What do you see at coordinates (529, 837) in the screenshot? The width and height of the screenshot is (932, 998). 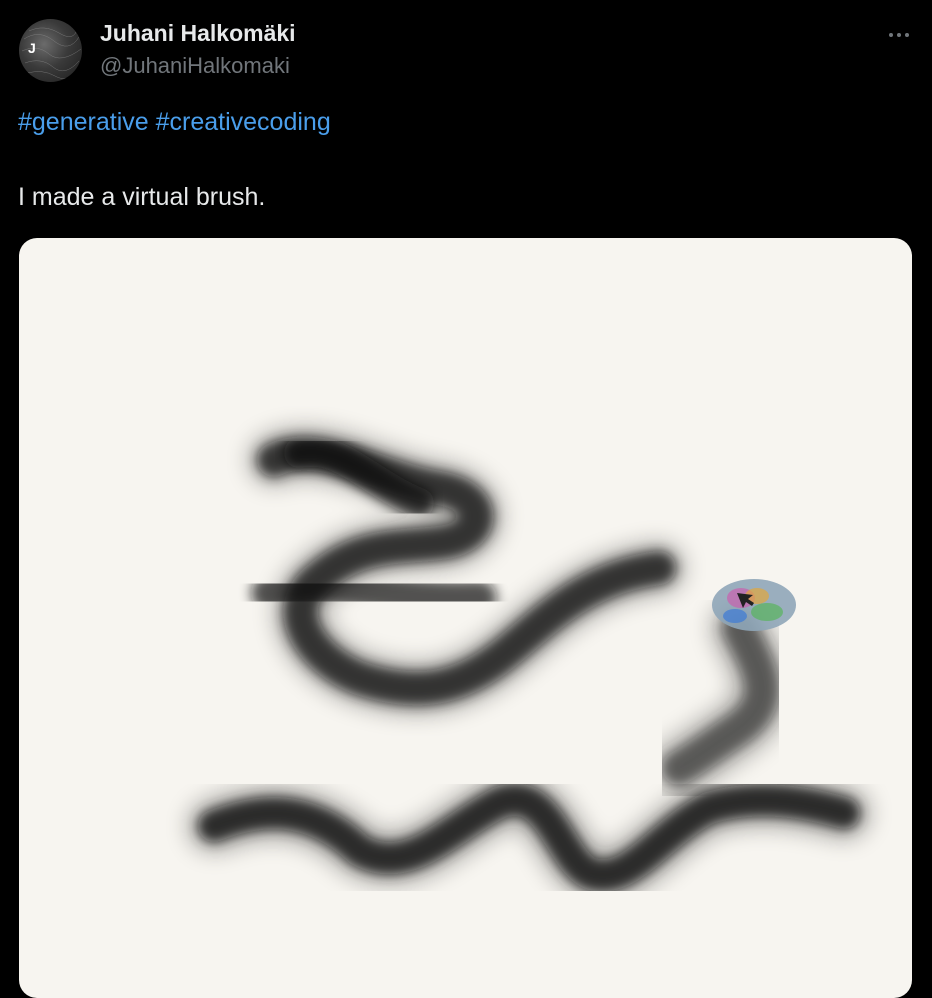 I see `brush-stroke-wave` at bounding box center [529, 837].